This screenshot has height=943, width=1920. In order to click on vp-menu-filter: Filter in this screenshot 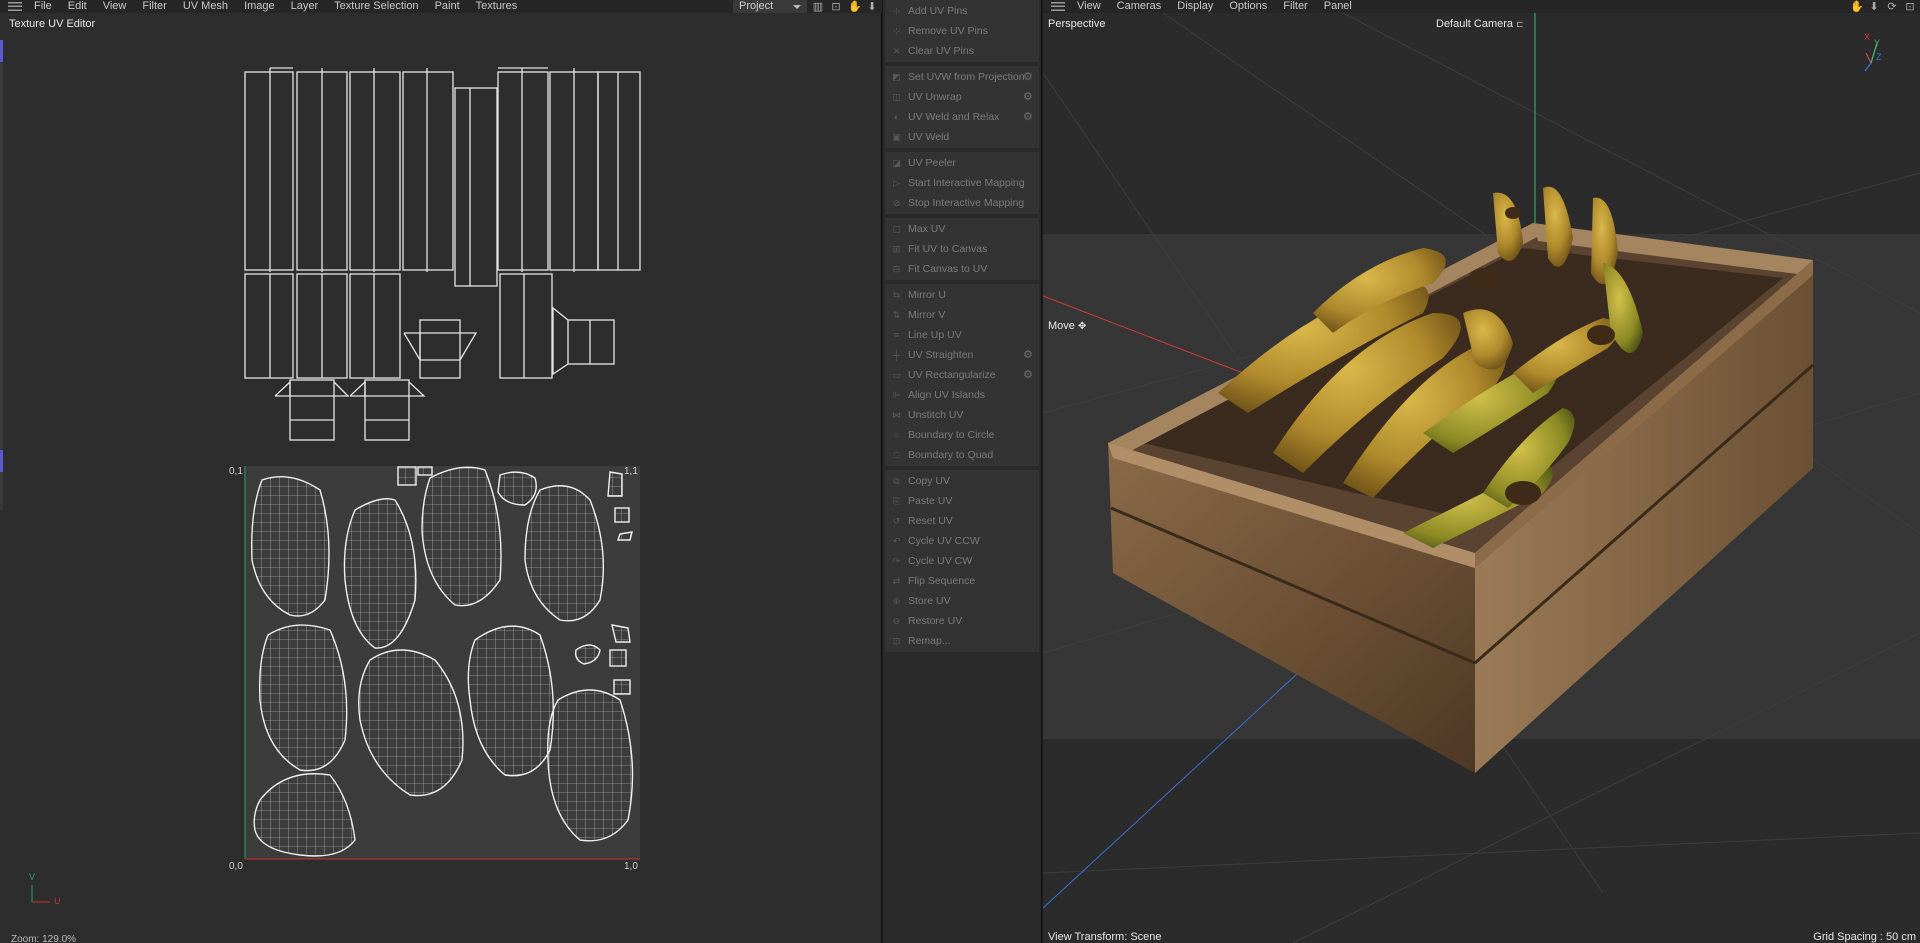, I will do `click(1295, 6)`.